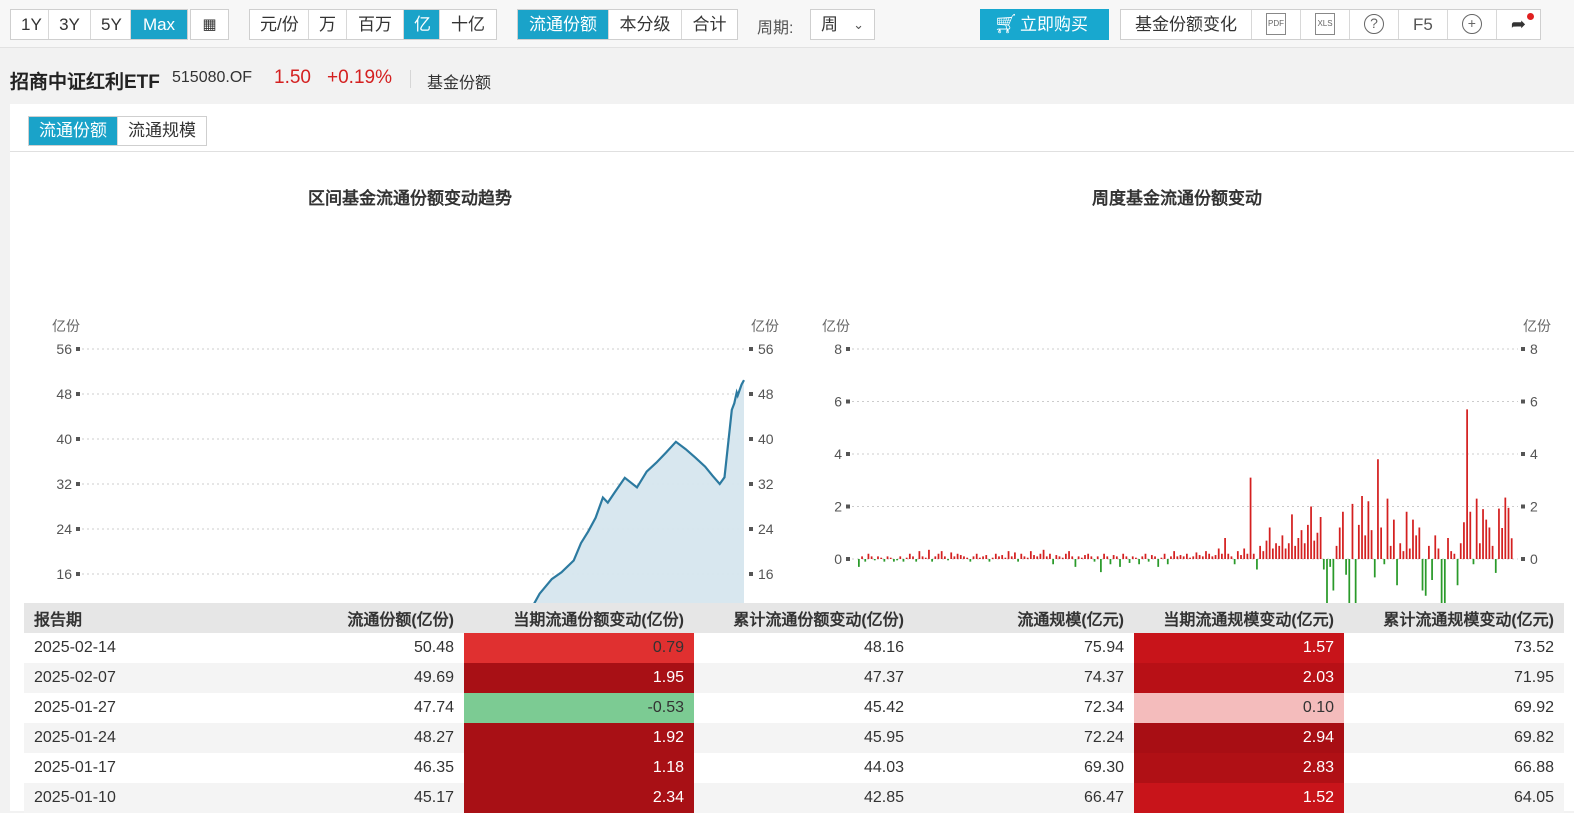 The width and height of the screenshot is (1574, 813). I want to click on fund-change-button: 基金份额变化, so click(1186, 24).